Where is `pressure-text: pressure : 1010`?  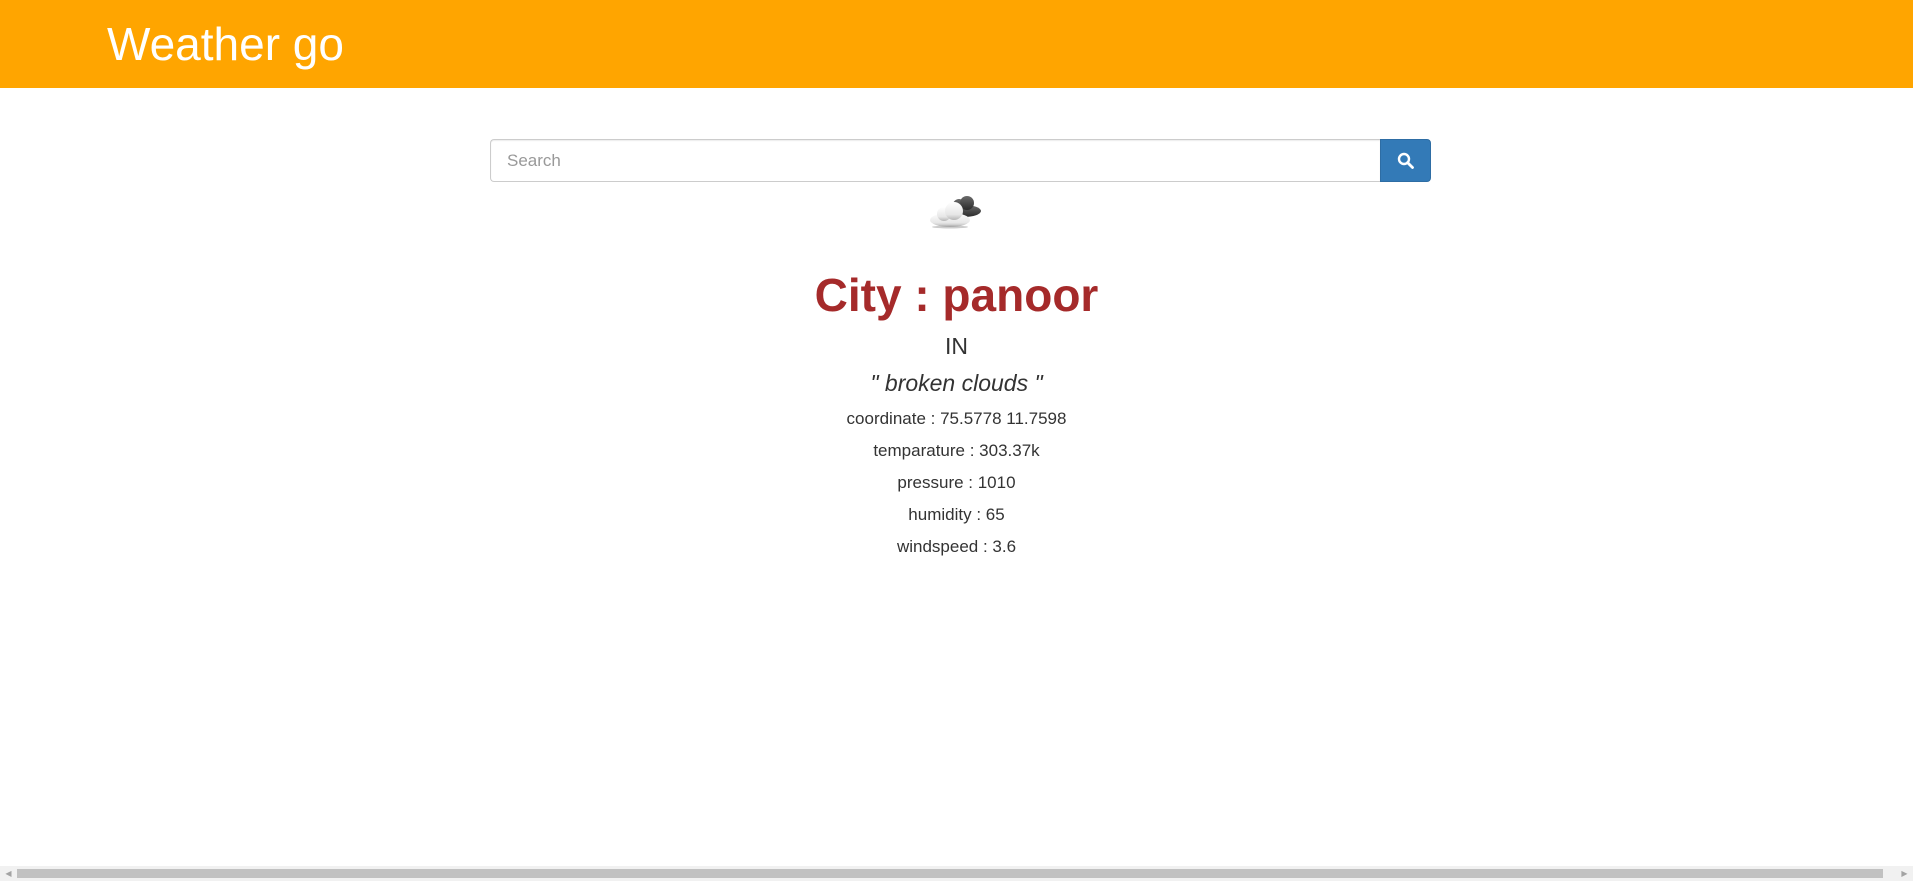
pressure-text: pressure : 1010 is located at coordinates (956, 482).